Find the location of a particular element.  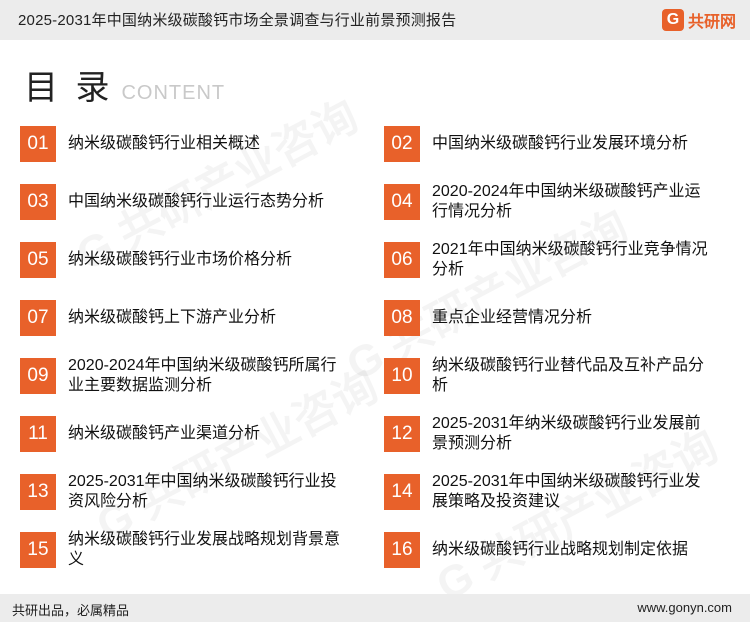

toc-item: 15 纳米级碳酸钙行业发展战略规划背景意义 is located at coordinates (185, 550).